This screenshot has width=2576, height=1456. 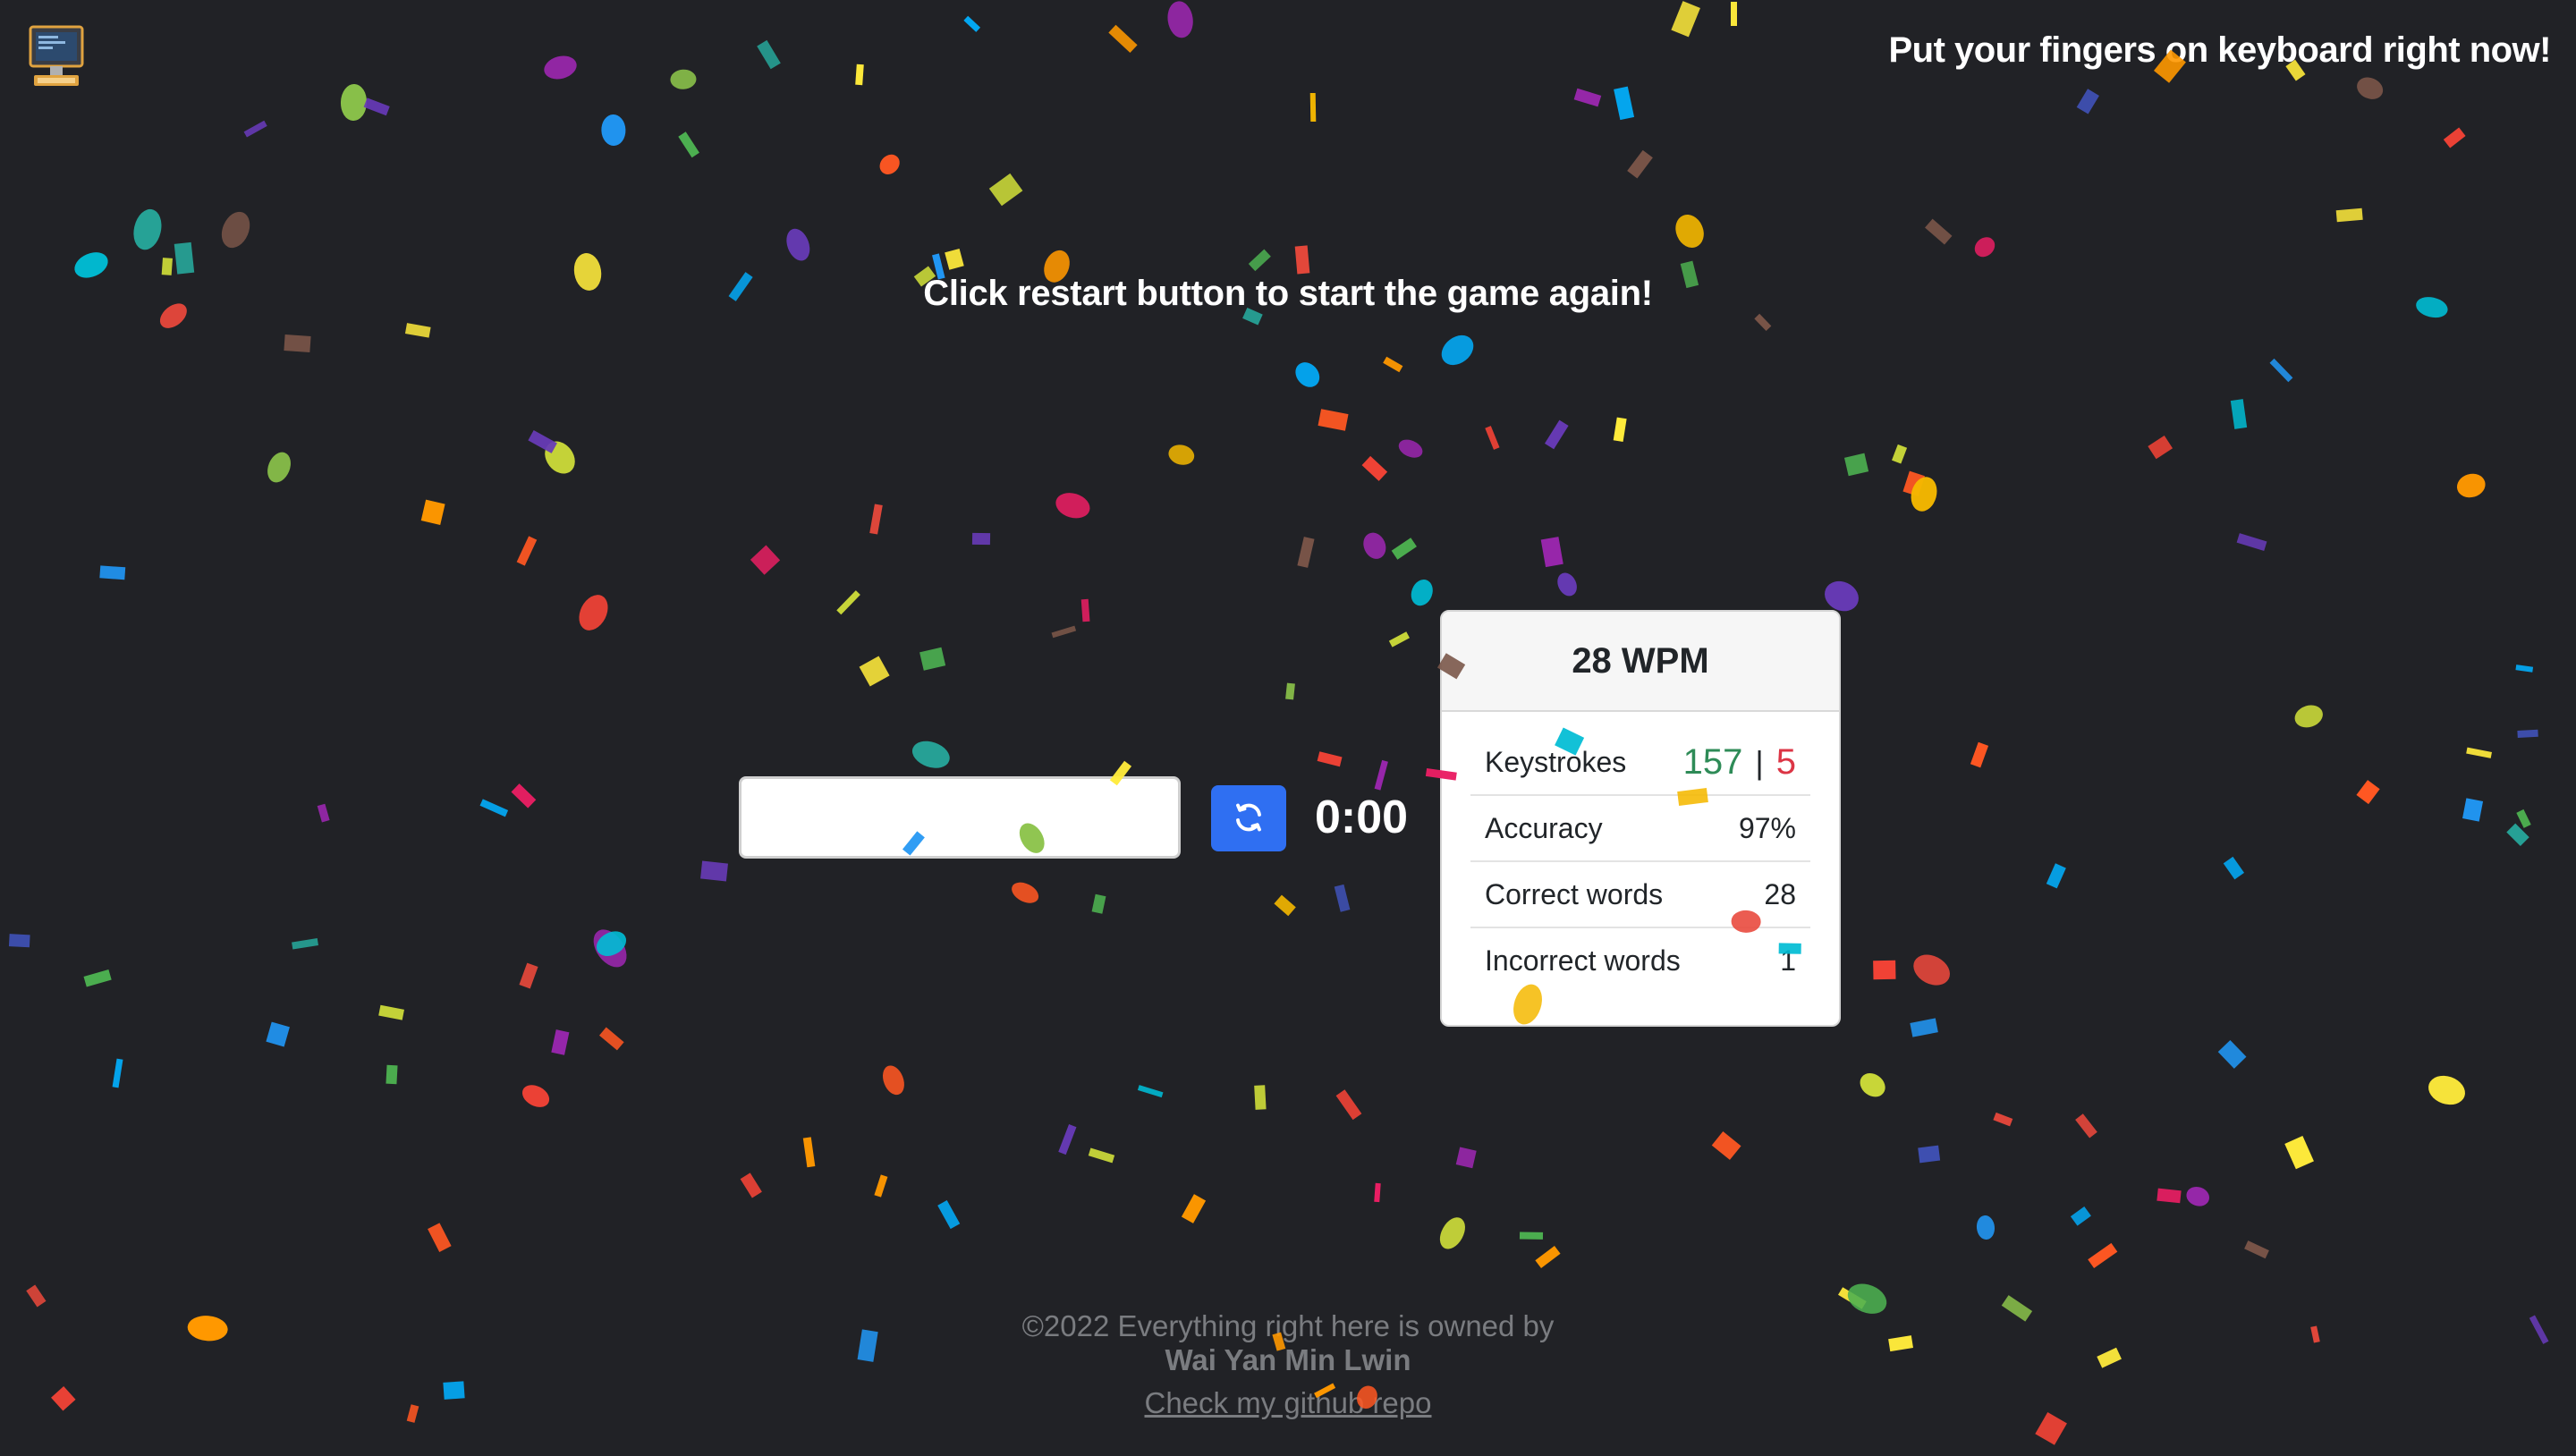 What do you see at coordinates (1288, 1403) in the screenshot?
I see `github-repo-link: Check my github repo` at bounding box center [1288, 1403].